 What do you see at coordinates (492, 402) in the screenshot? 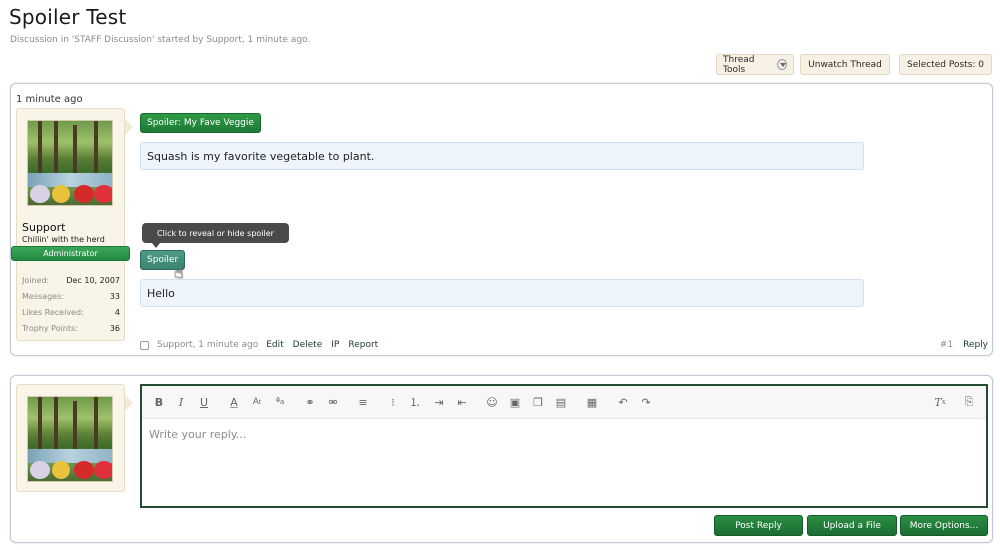
I see `smilie-icon: ☺` at bounding box center [492, 402].